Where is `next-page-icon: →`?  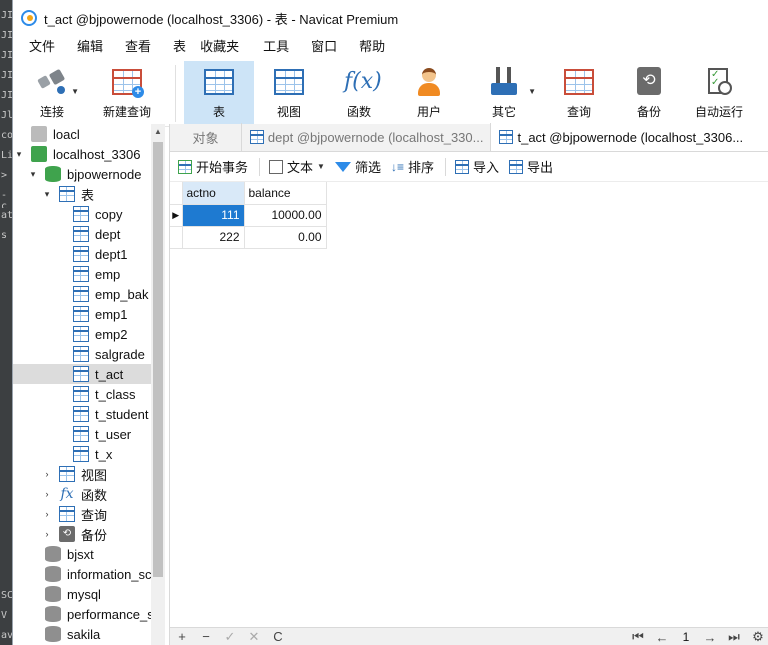 next-page-icon: → is located at coordinates (710, 637).